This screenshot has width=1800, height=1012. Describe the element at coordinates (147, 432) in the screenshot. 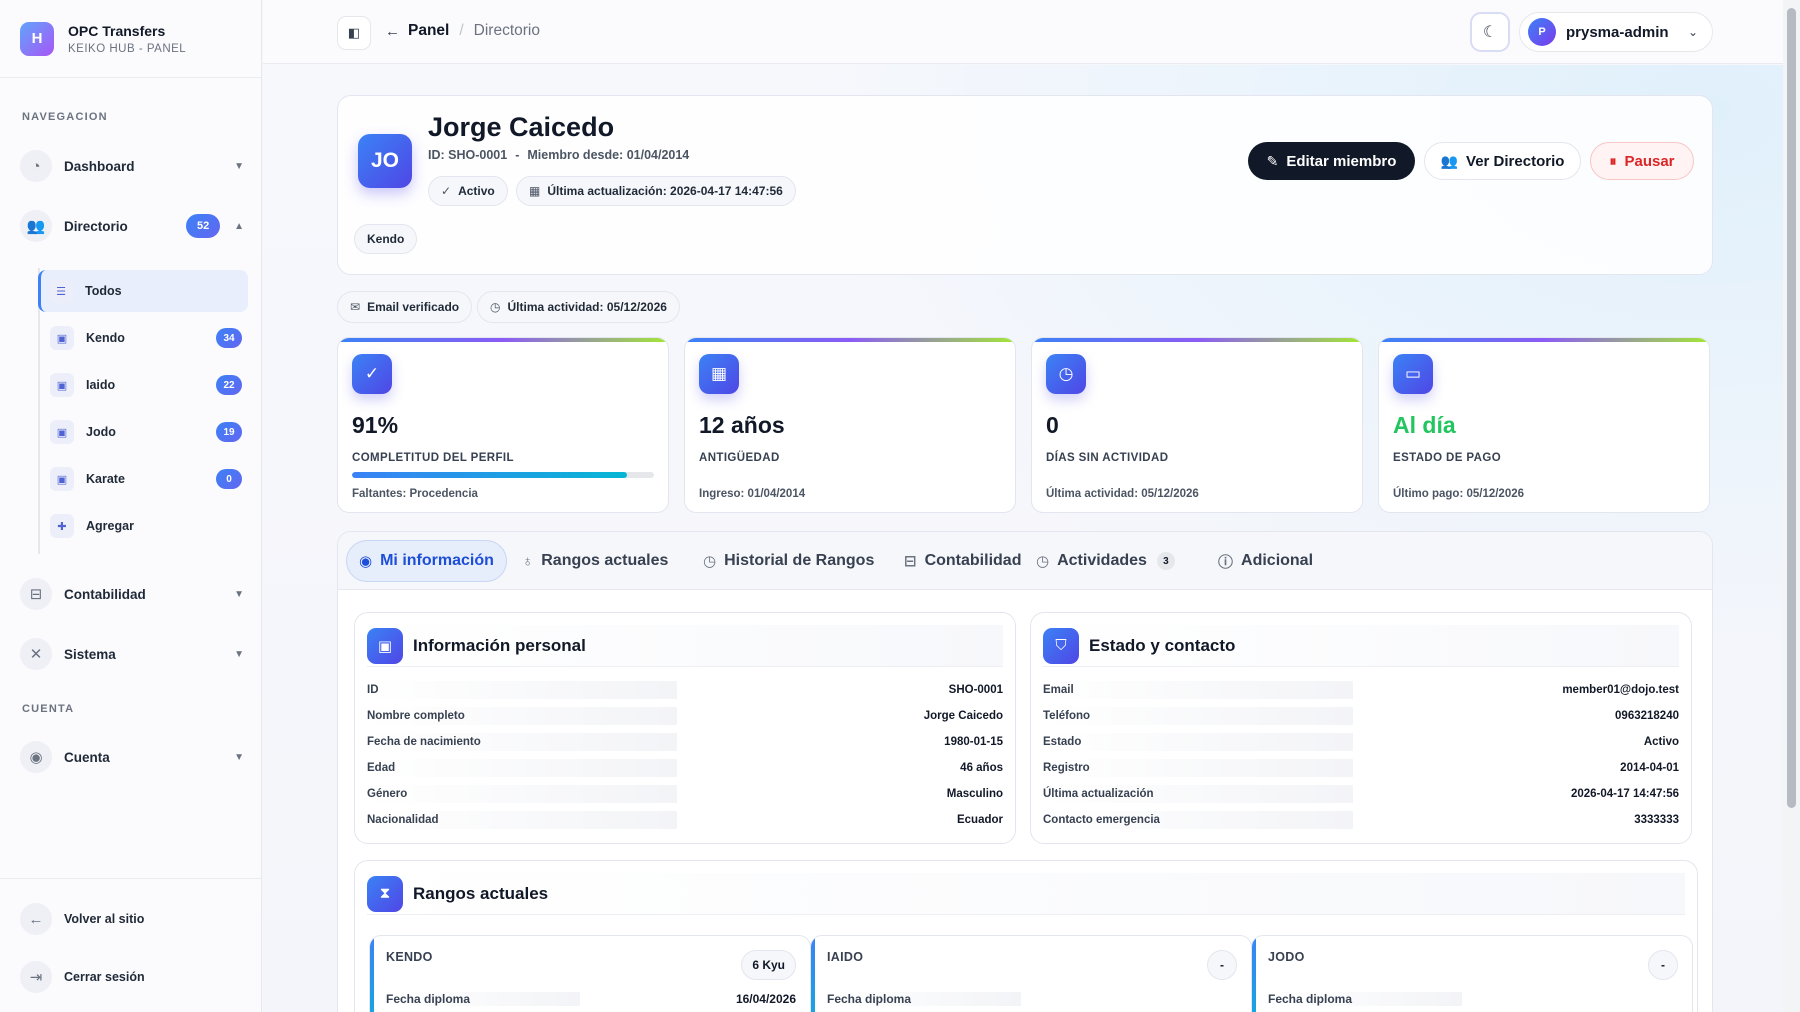

I see `sidebar-subitem-jodo: ▣ Jodo 19` at that location.